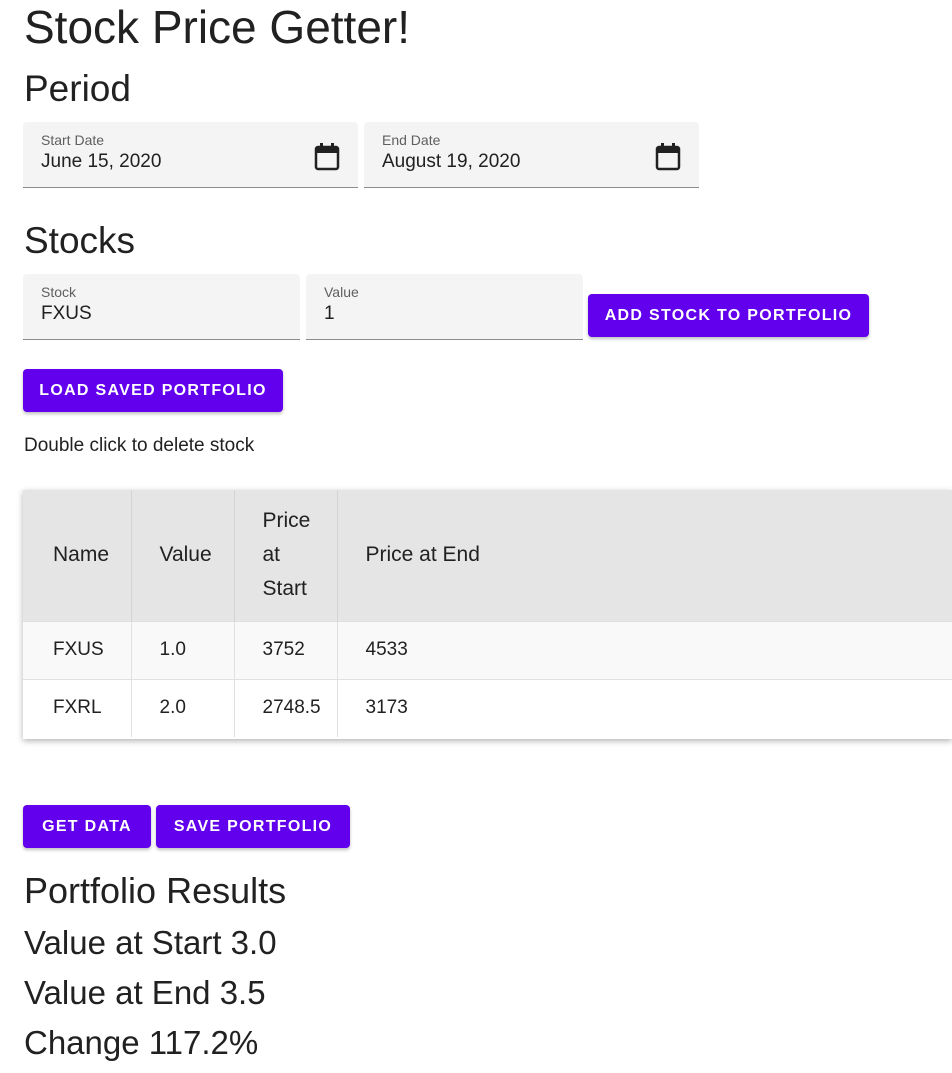 Image resolution: width=952 pixels, height=1073 pixels. What do you see at coordinates (77, 555) in the screenshot?
I see `column-header-name: Name` at bounding box center [77, 555].